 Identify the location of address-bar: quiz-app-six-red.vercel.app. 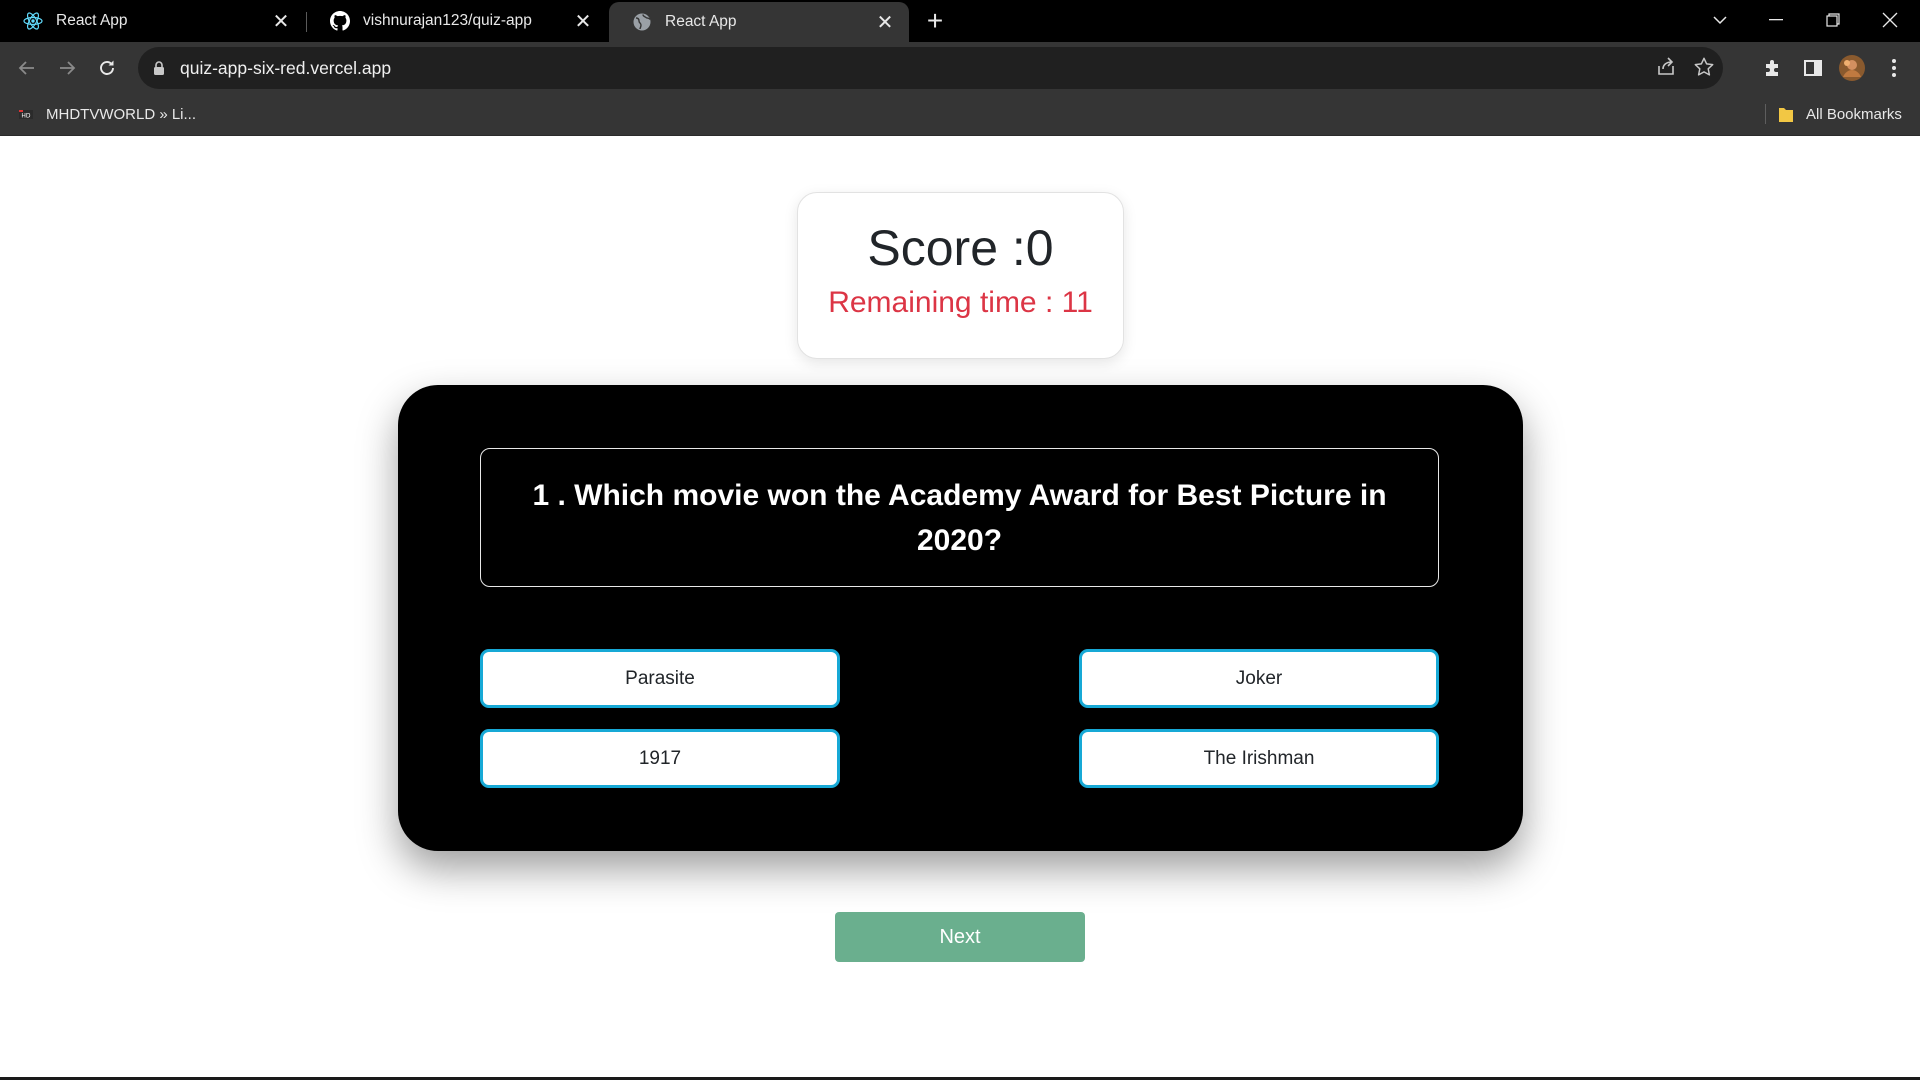
(930, 68).